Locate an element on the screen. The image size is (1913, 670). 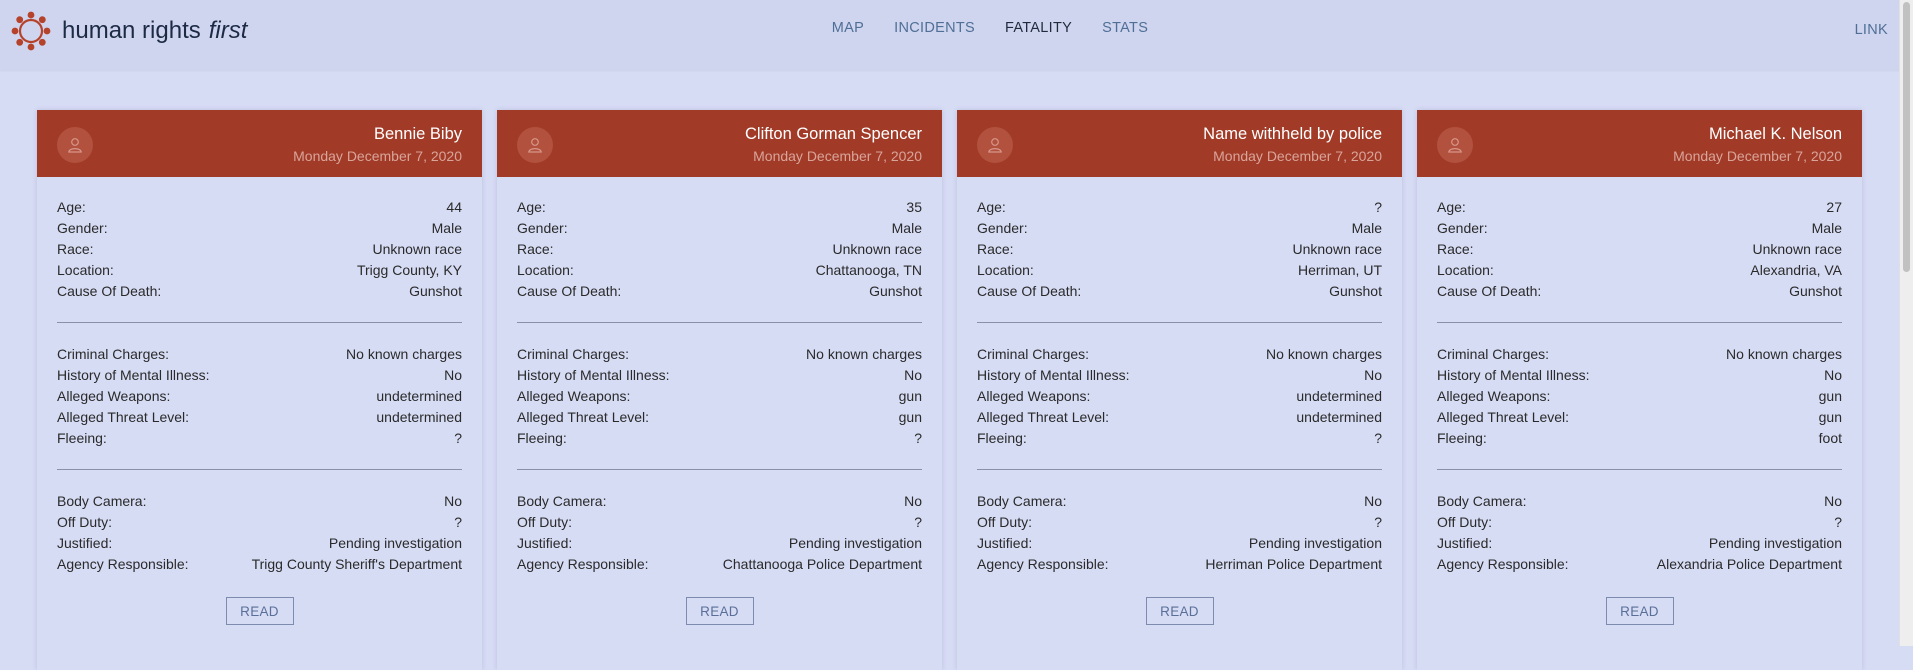
value-charges: No known charges is located at coordinates (1324, 354).